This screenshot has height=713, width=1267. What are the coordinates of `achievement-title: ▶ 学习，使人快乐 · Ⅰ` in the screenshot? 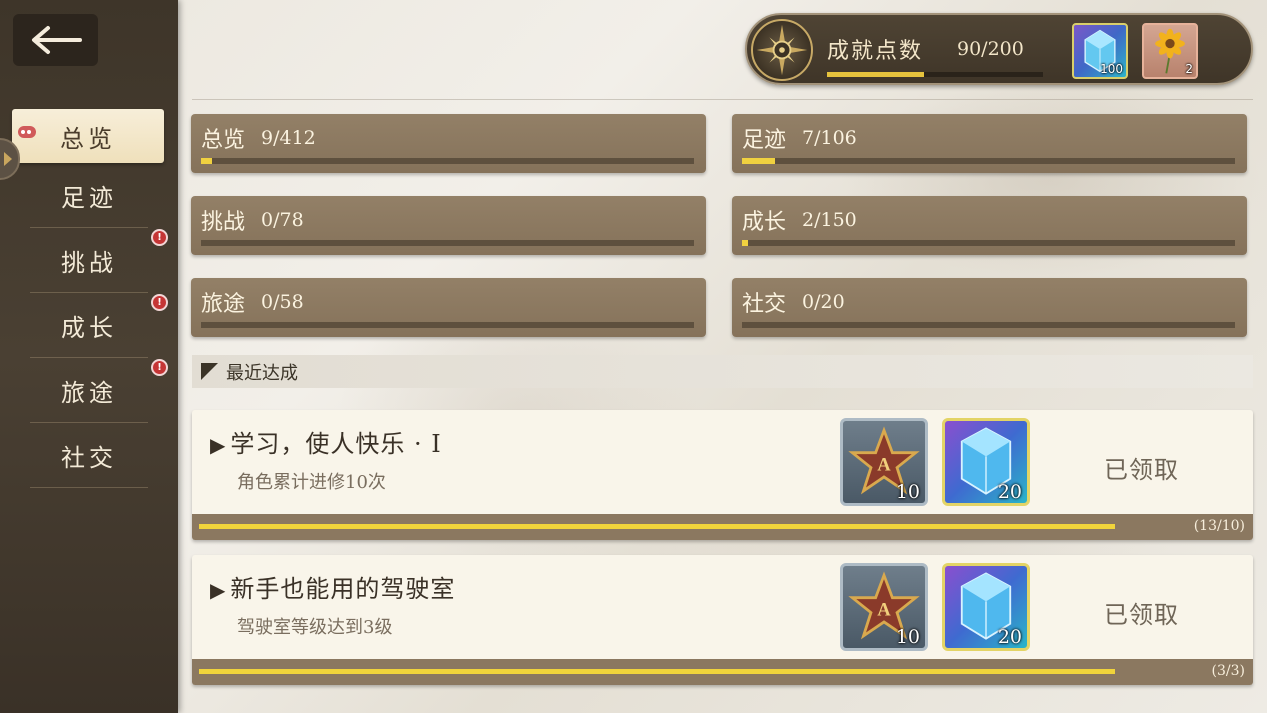 It's located at (326, 441).